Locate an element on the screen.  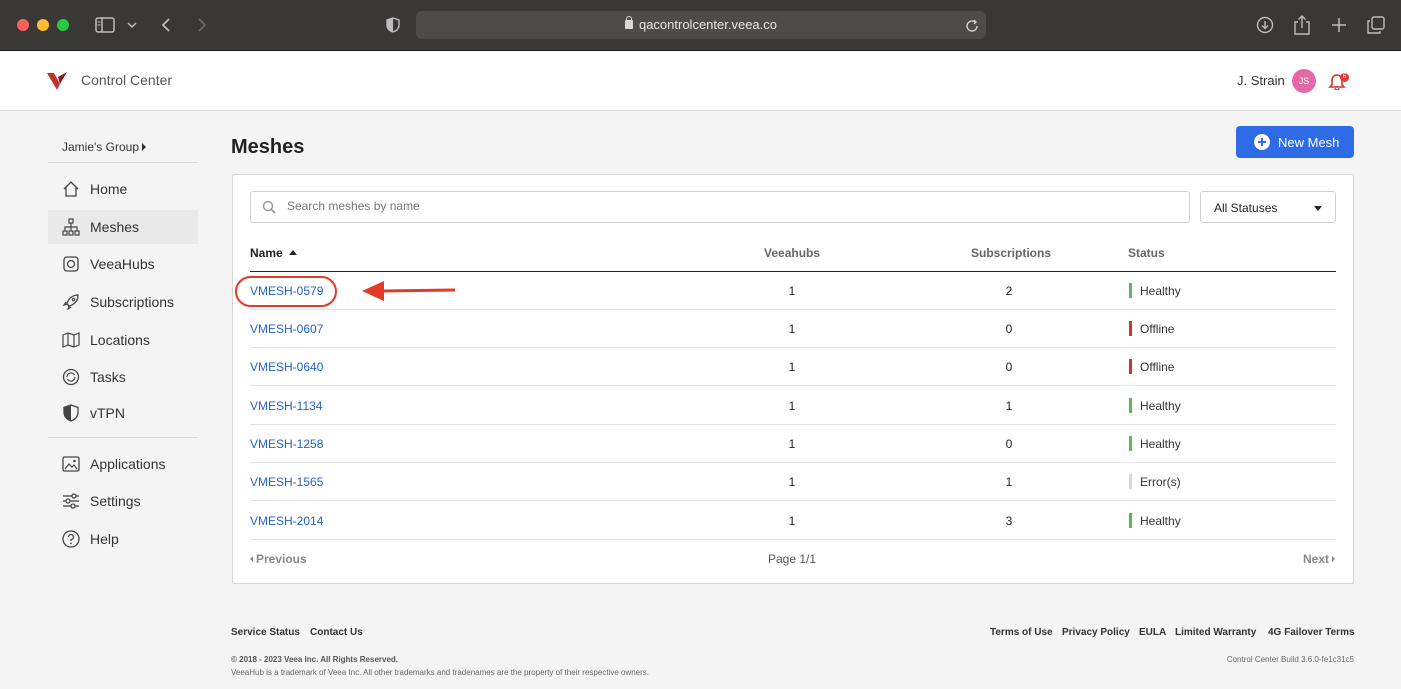
map-icon is located at coordinates (71, 340).